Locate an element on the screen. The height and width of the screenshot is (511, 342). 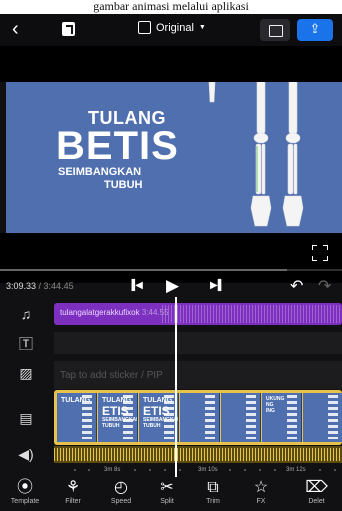
save-button is located at coordinates (275, 30).